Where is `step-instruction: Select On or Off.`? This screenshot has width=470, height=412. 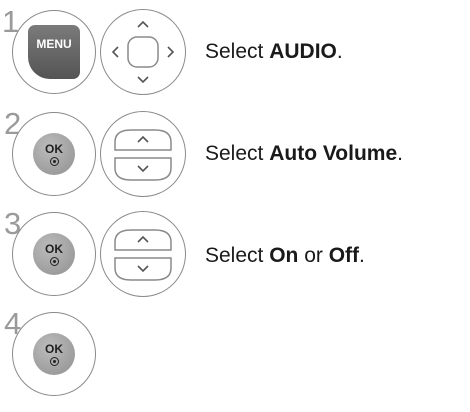
step-instruction: Select On or Off. is located at coordinates (285, 256).